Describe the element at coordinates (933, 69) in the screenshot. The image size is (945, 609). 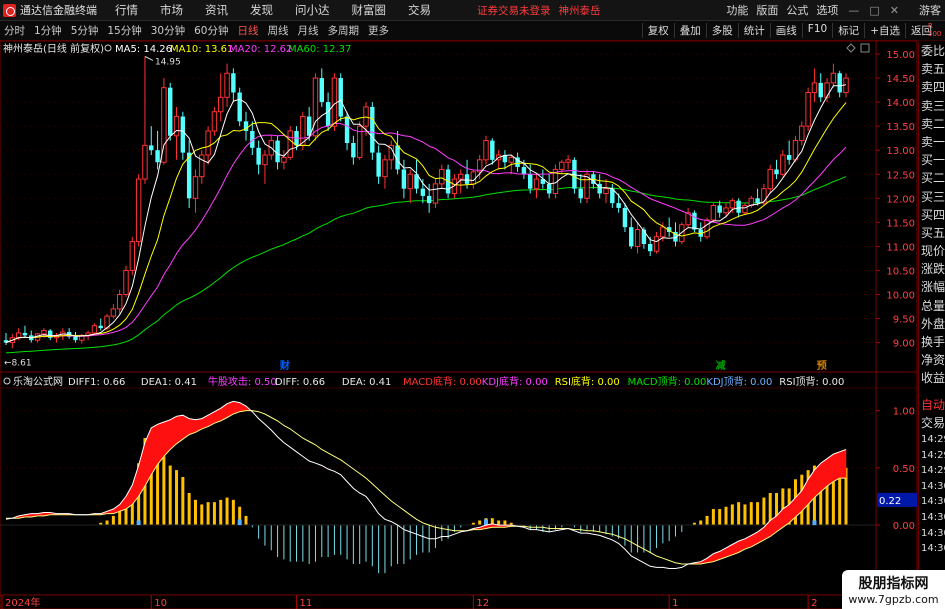
I see `sidebar-item-1: 卖五` at that location.